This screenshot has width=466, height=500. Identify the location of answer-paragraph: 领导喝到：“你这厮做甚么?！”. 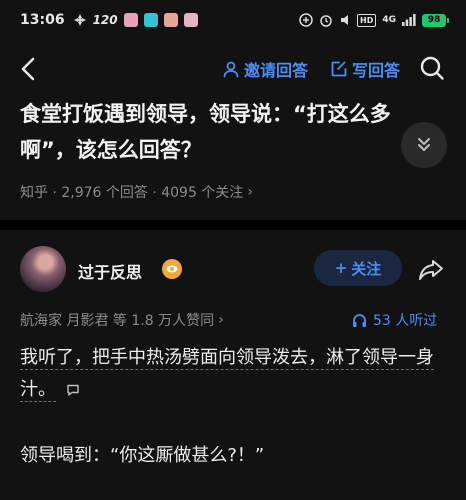
(235, 456).